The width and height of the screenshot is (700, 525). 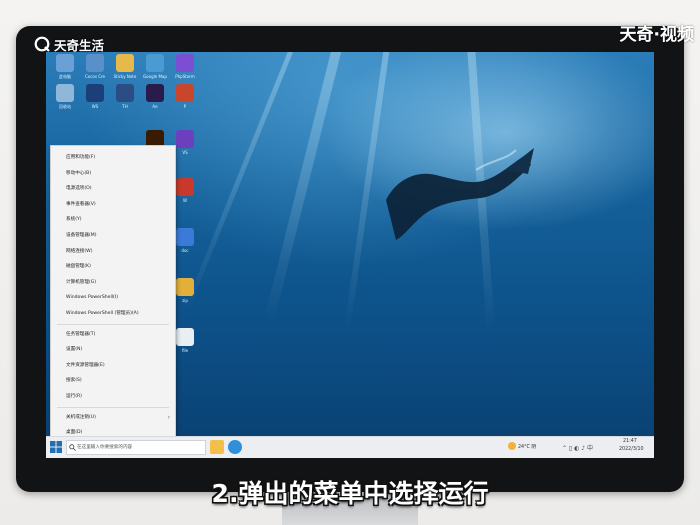 What do you see at coordinates (155, 93) in the screenshot?
I see `after-effects-icon` at bounding box center [155, 93].